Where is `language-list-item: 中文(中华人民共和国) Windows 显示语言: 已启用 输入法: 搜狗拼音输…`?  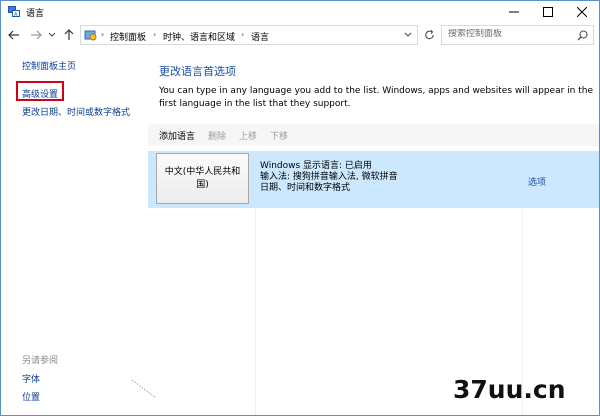
language-list-item: 中文(中华人民共和国) Windows 显示语言: 已启用 输入法: 搜狗拼音输… is located at coordinates (373, 179).